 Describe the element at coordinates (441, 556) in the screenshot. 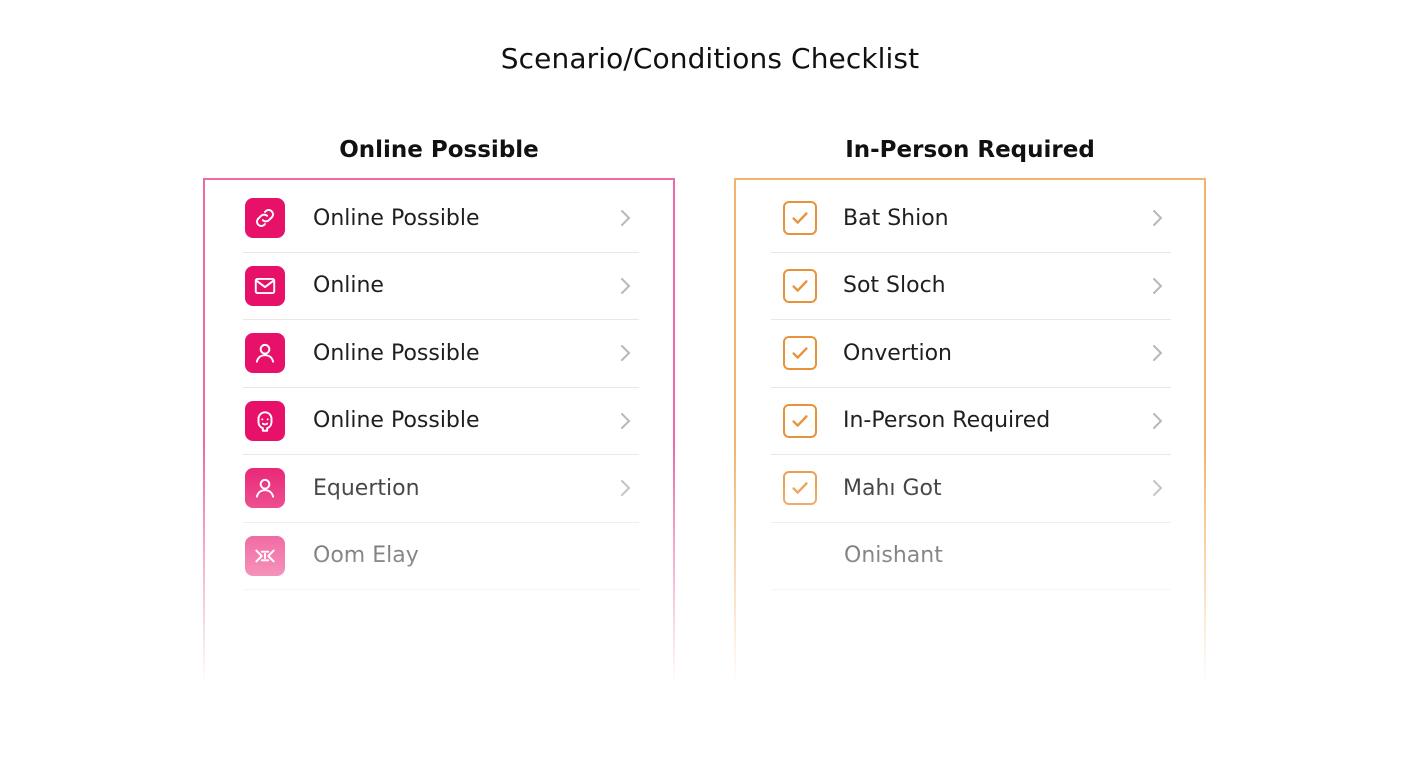

I see `list-item-online-5: Oom Elay` at that location.